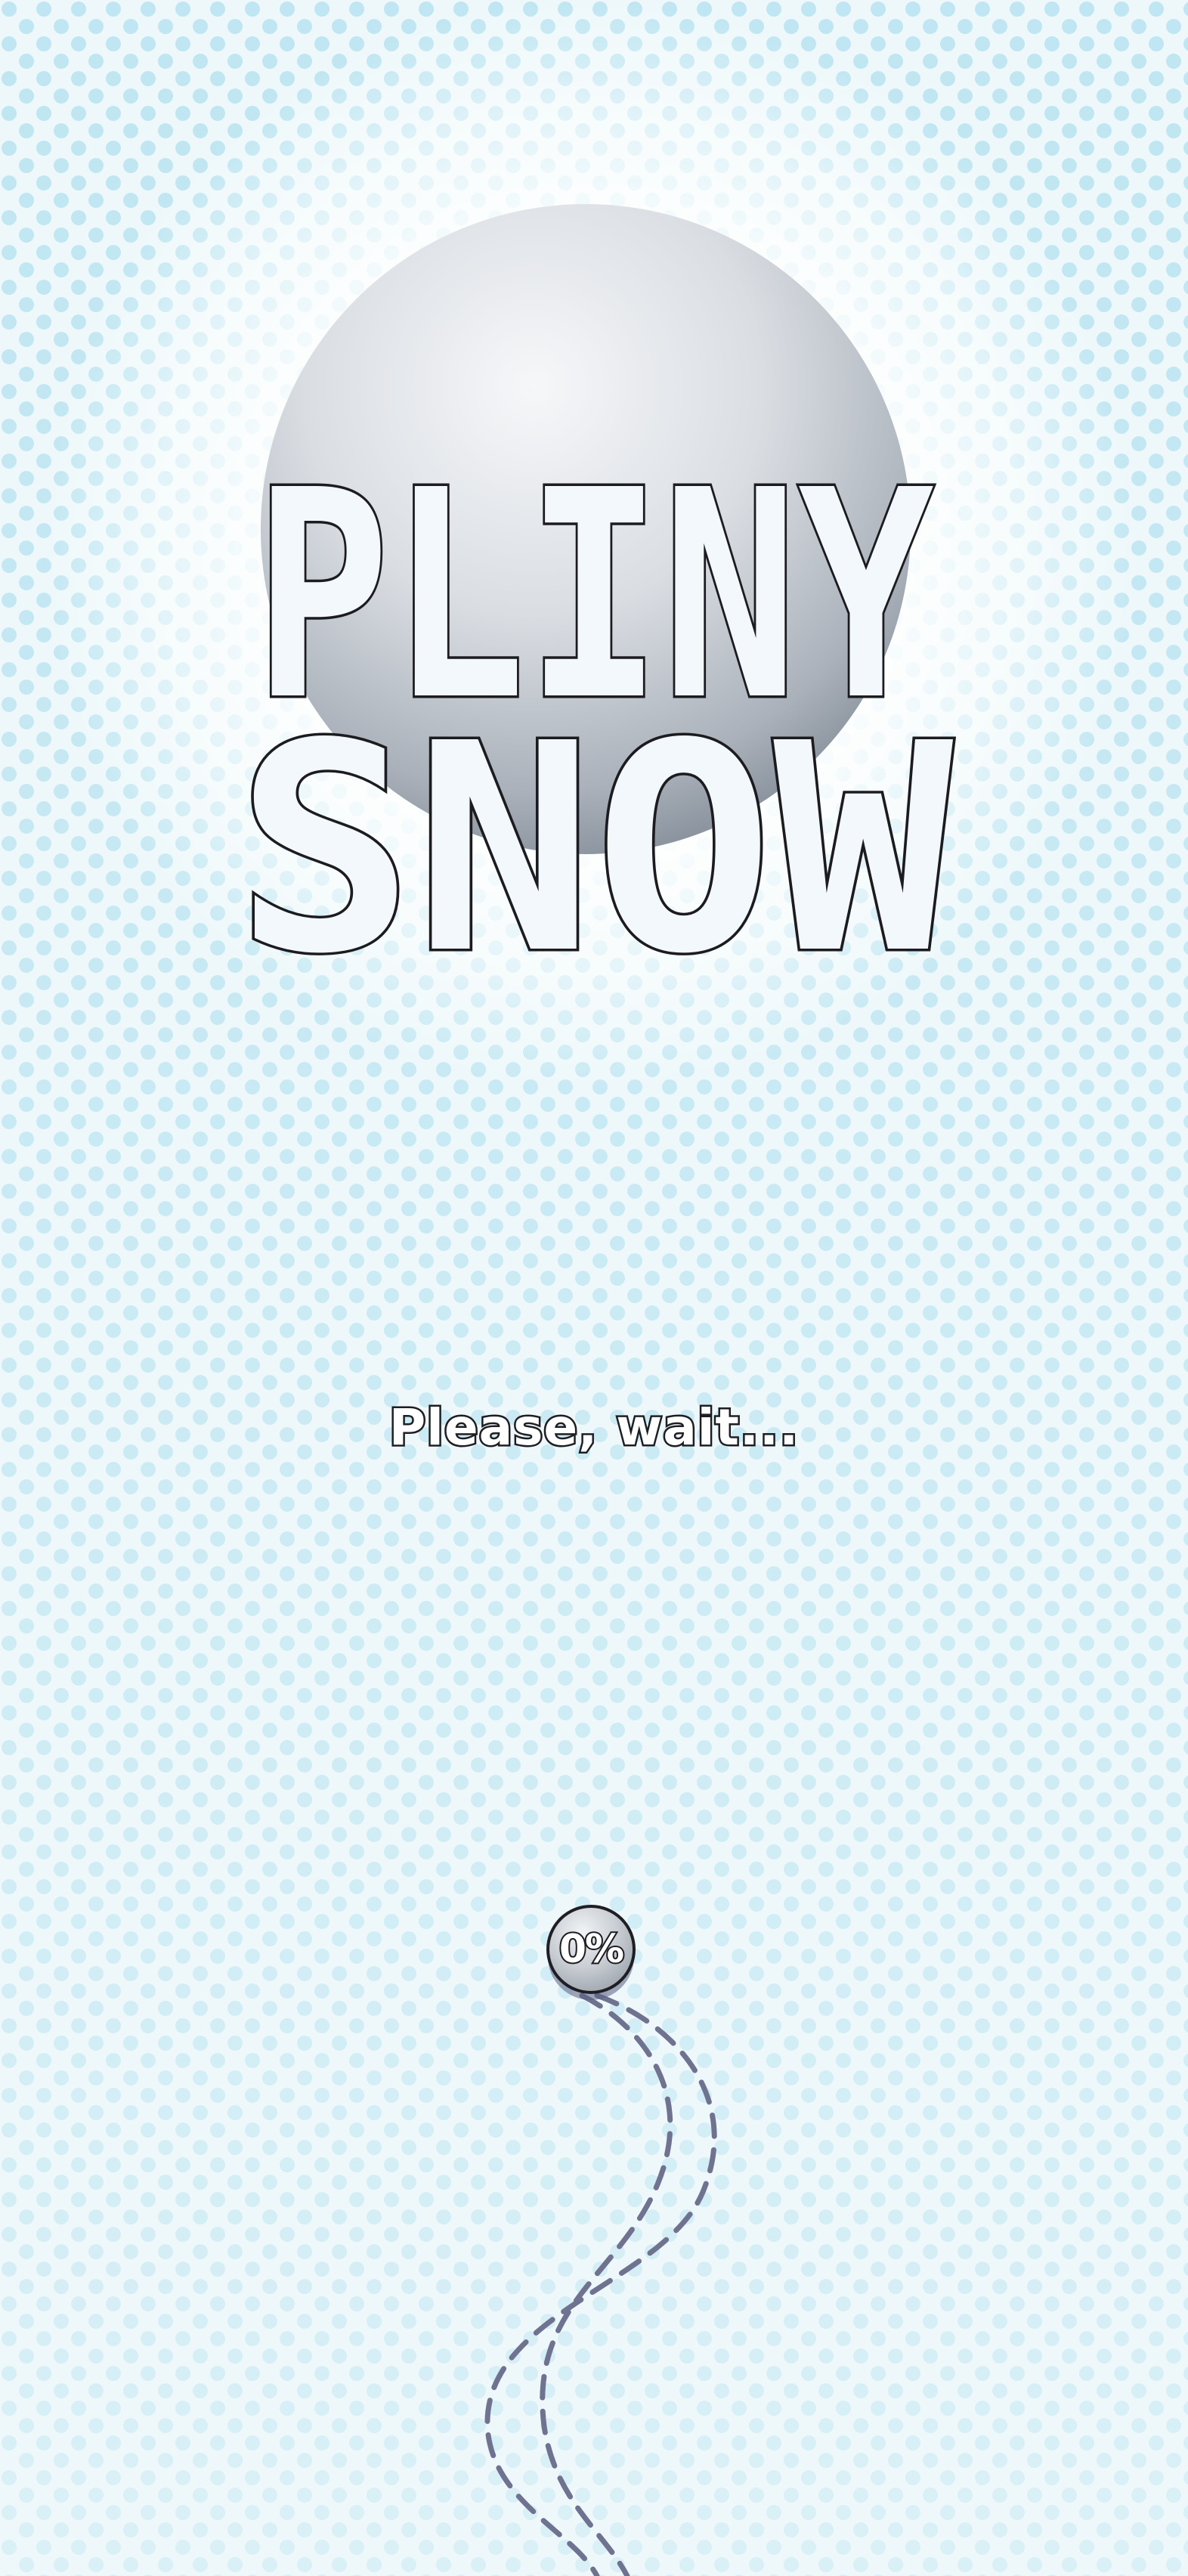  I want to click on game-title: PLINY SNOW, so click(595, 723).